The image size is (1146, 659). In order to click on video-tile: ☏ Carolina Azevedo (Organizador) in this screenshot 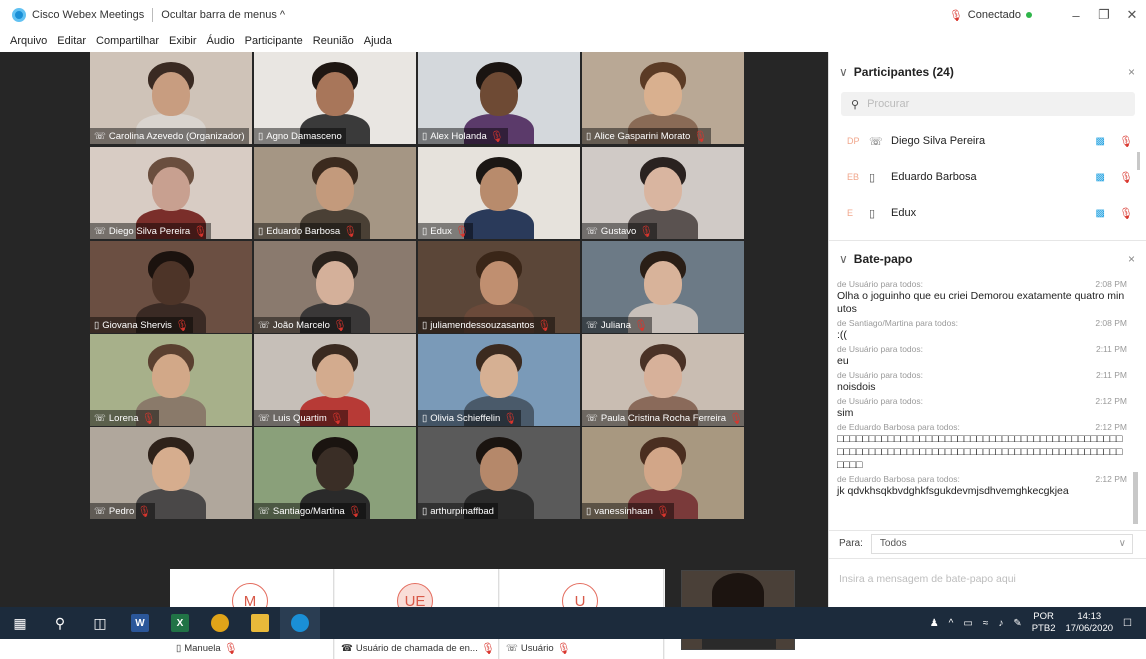, I will do `click(171, 98)`.